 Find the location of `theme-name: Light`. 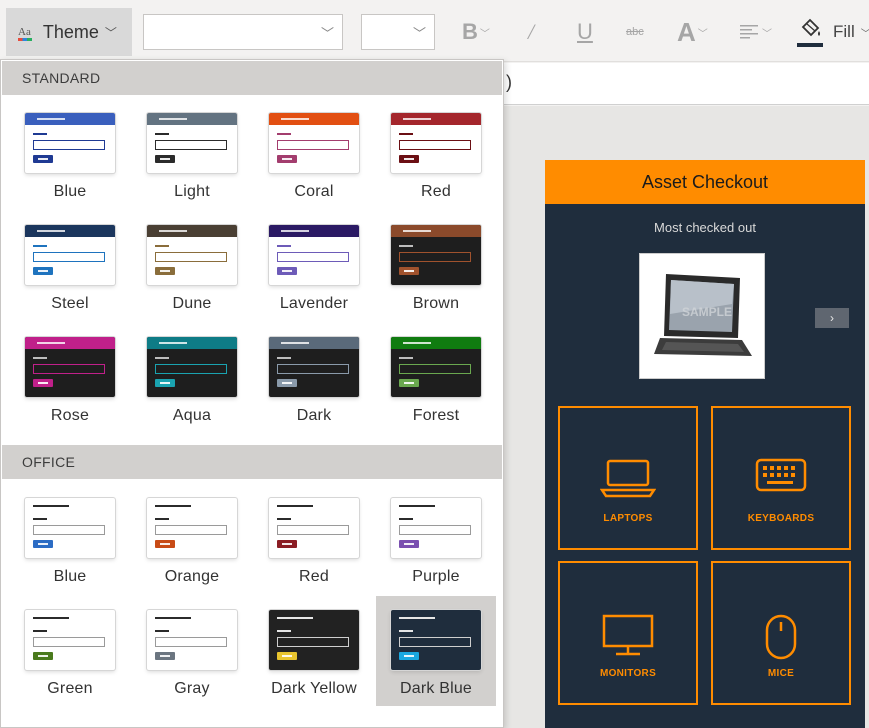

theme-name: Light is located at coordinates (192, 191).